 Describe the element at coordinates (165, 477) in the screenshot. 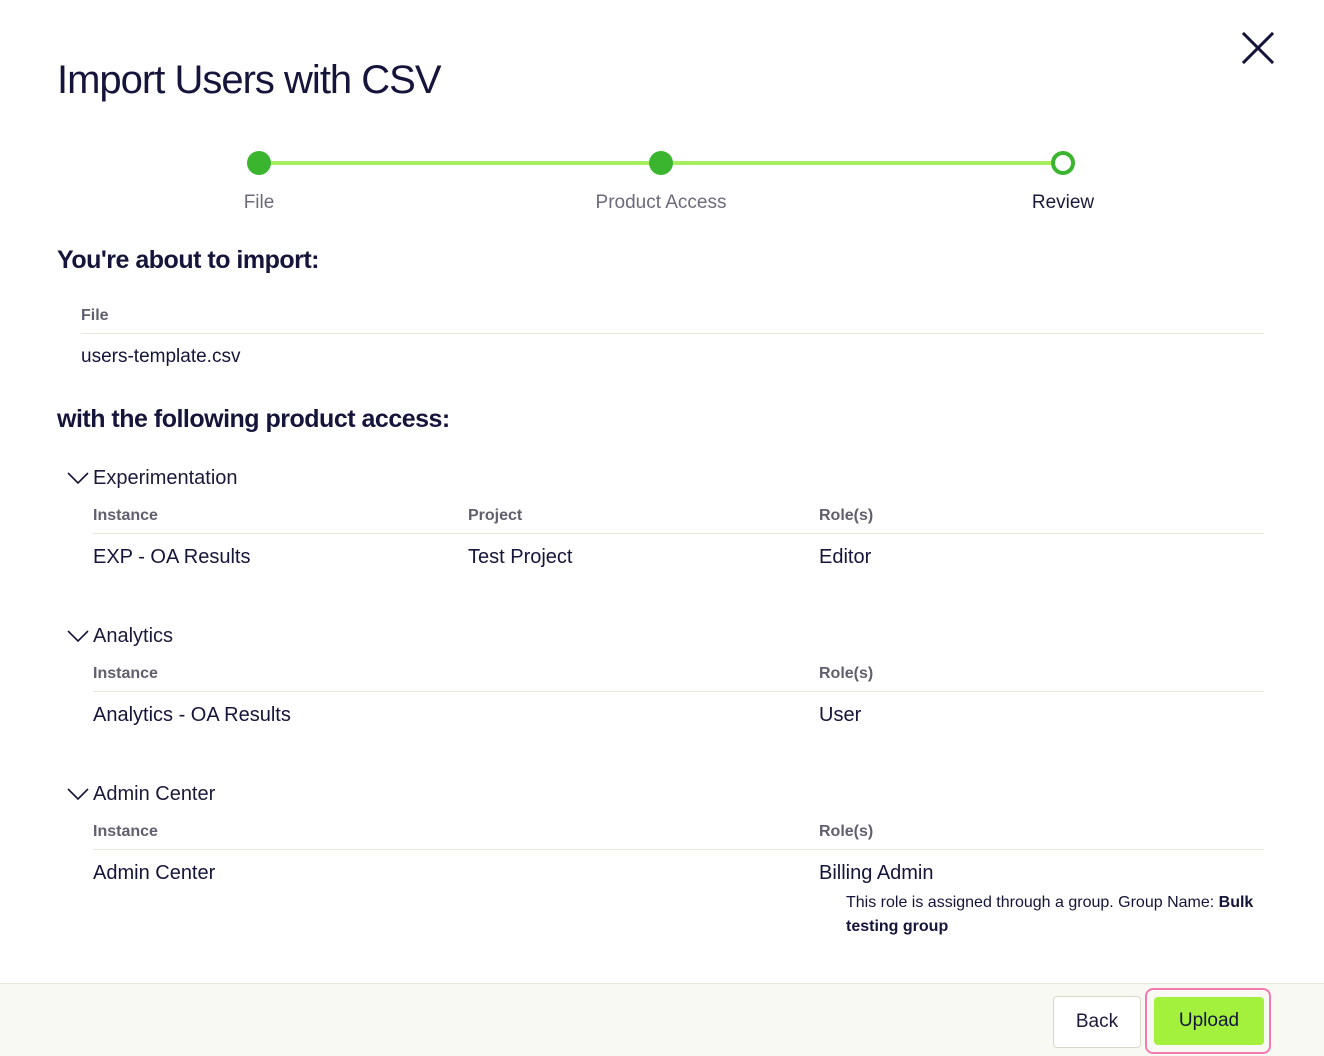

I see `section-title: Experimentation` at that location.